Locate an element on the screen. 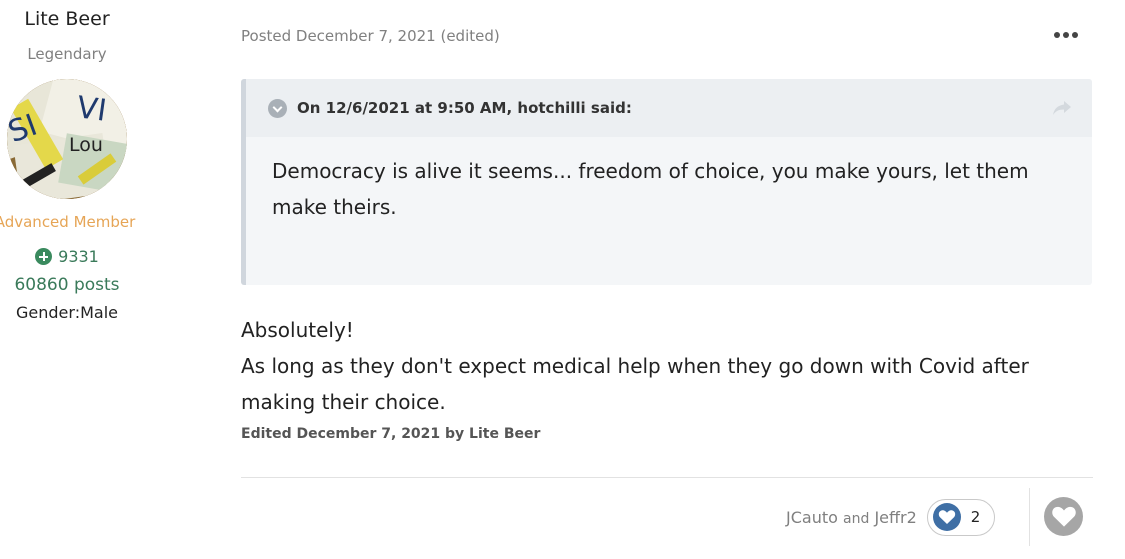 The width and height of the screenshot is (1125, 559). avatar-text-3: Lou is located at coordinates (86, 145).